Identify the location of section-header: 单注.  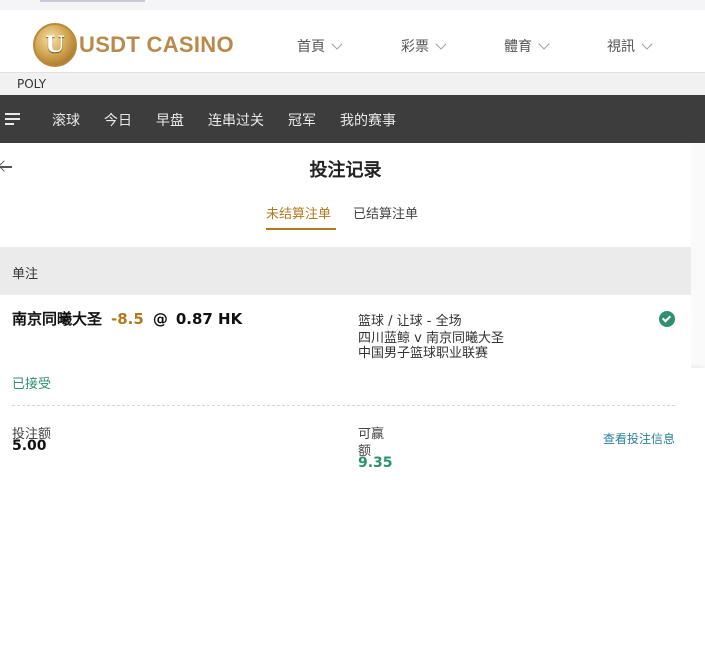
(345, 271).